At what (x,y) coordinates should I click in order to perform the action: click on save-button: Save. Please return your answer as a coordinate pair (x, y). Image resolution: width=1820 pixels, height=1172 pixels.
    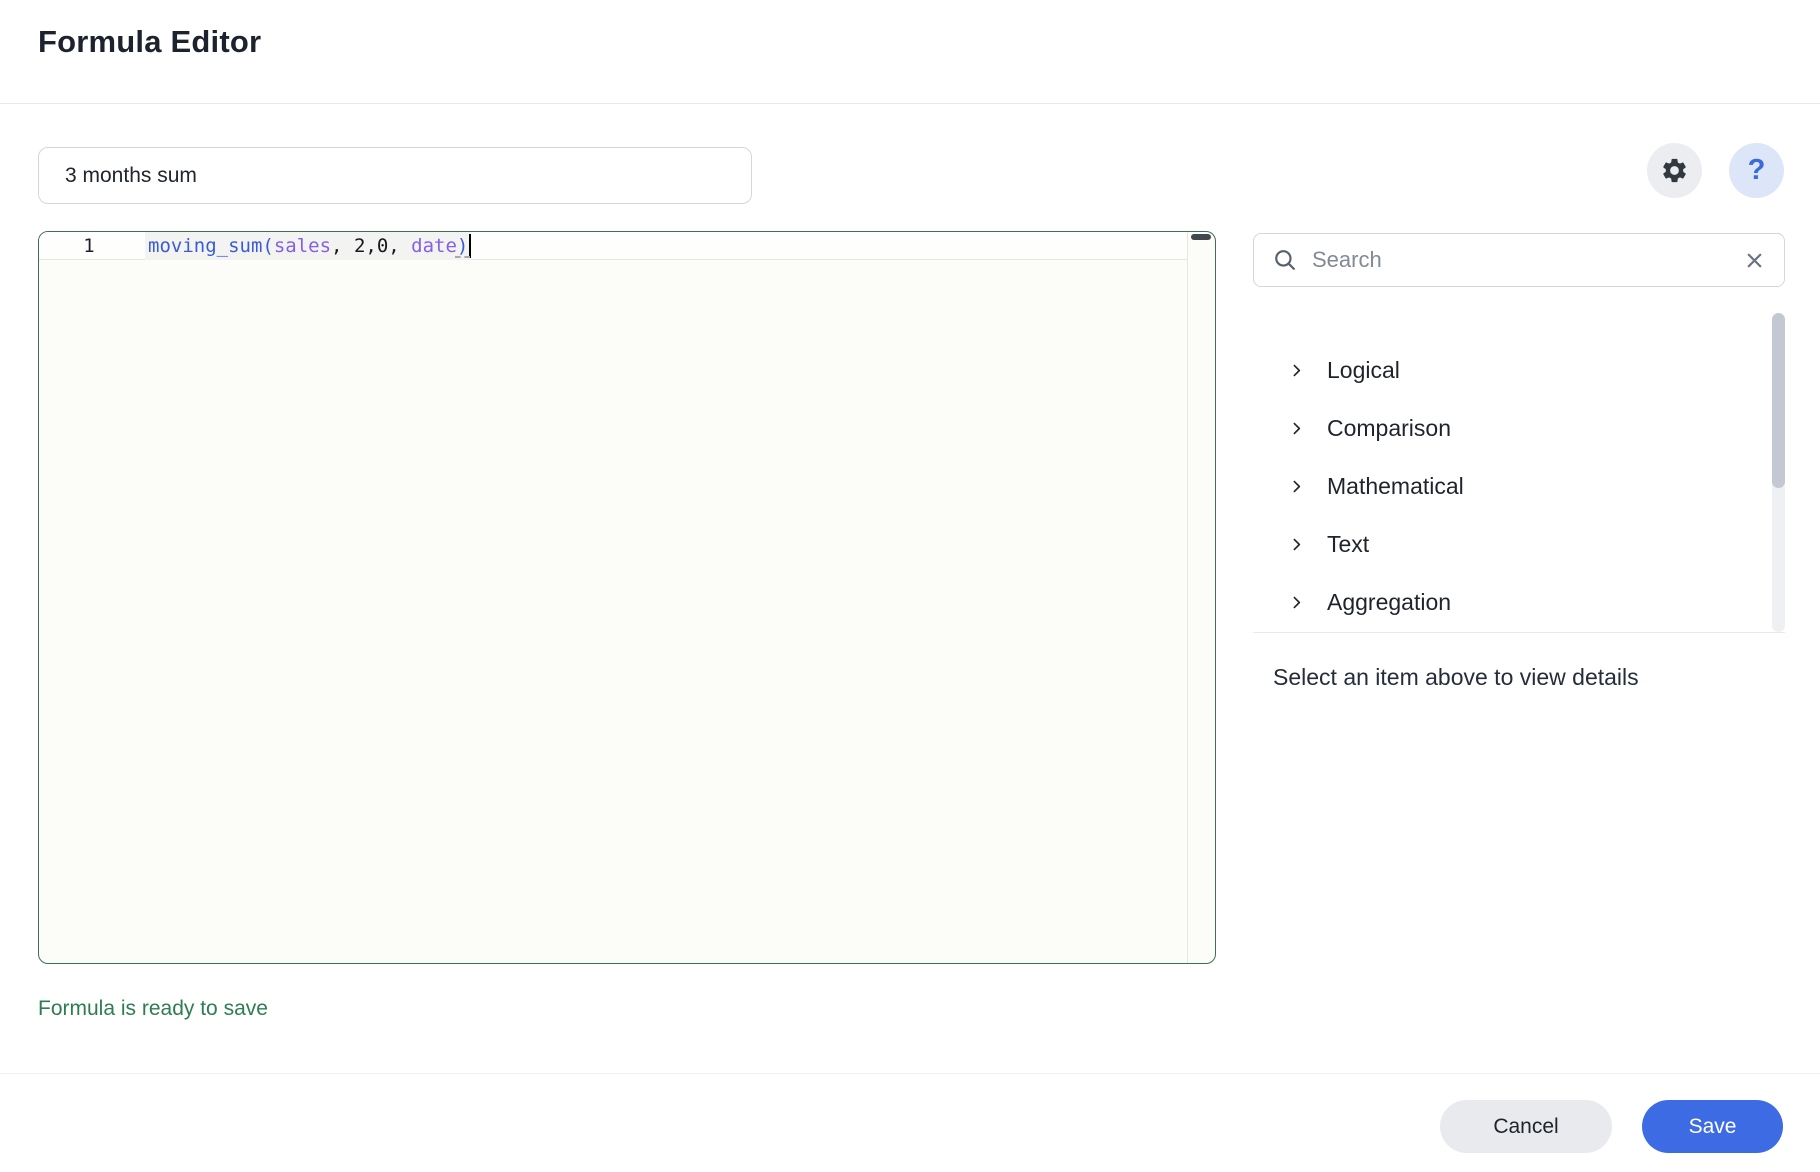
    Looking at the image, I should click on (1712, 1126).